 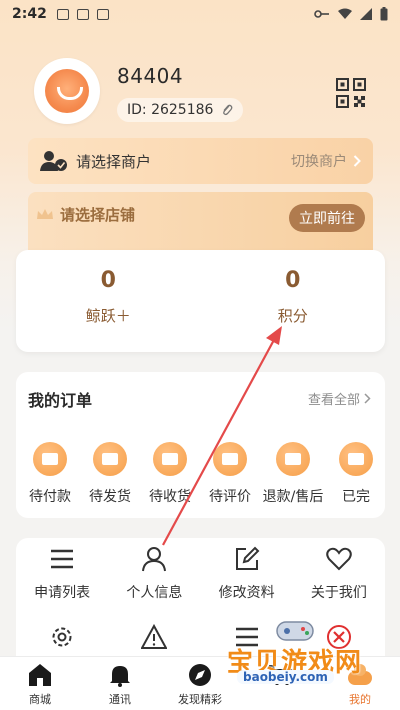 What do you see at coordinates (200, 699) in the screenshot?
I see `tab-label: 发现精彩` at bounding box center [200, 699].